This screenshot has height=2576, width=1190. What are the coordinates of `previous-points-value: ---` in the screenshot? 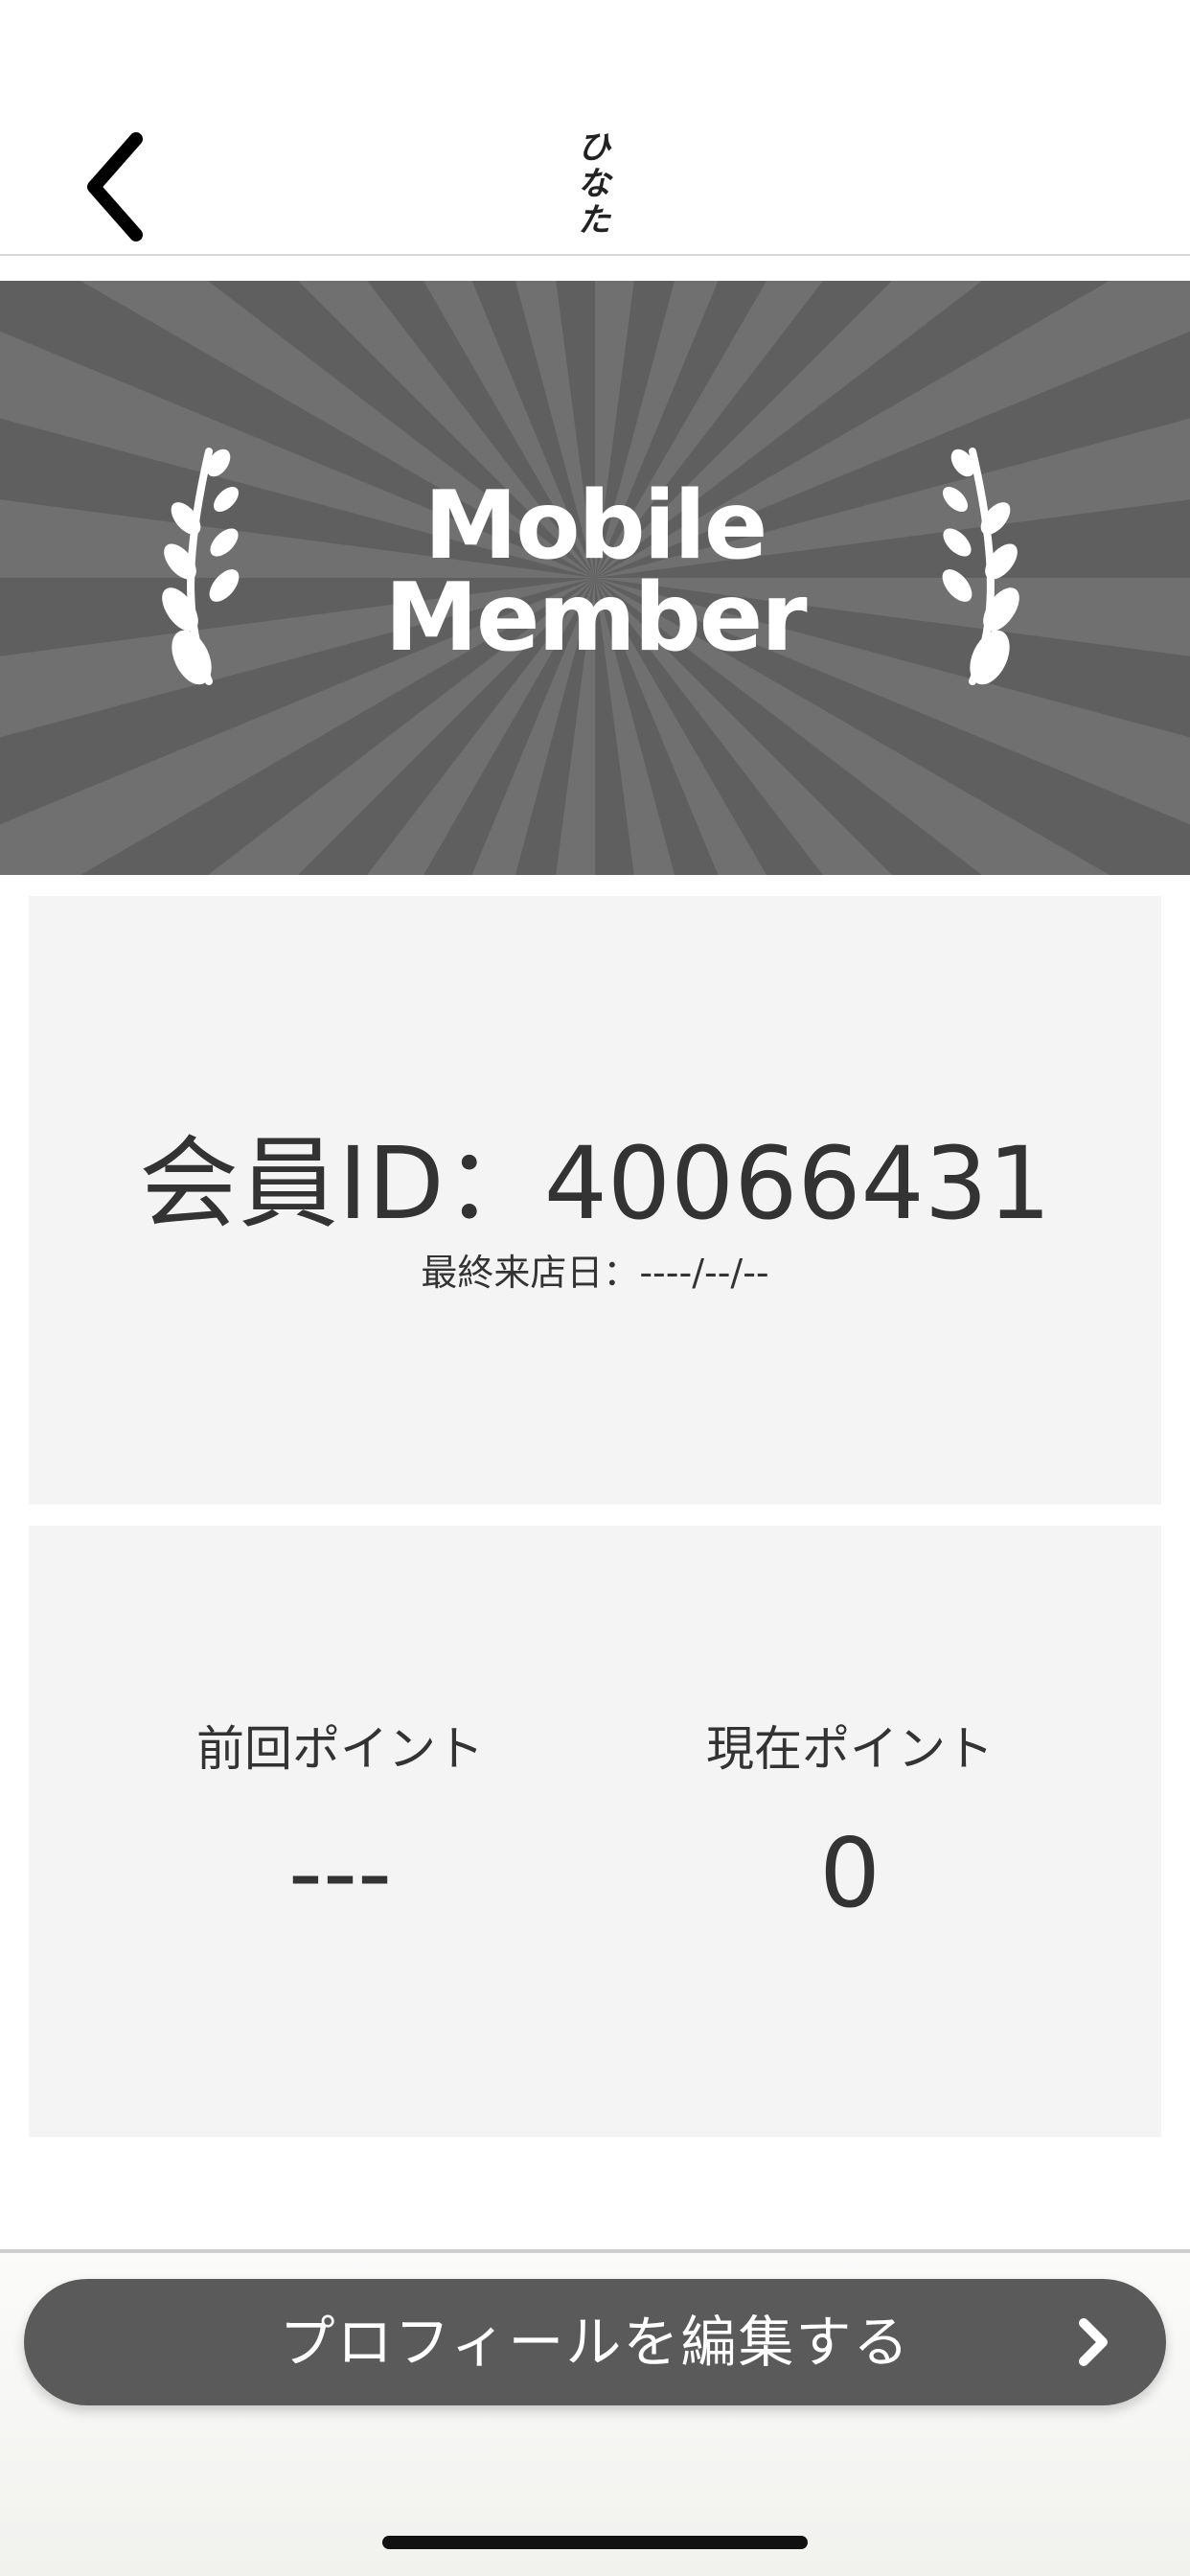 It's located at (340, 1873).